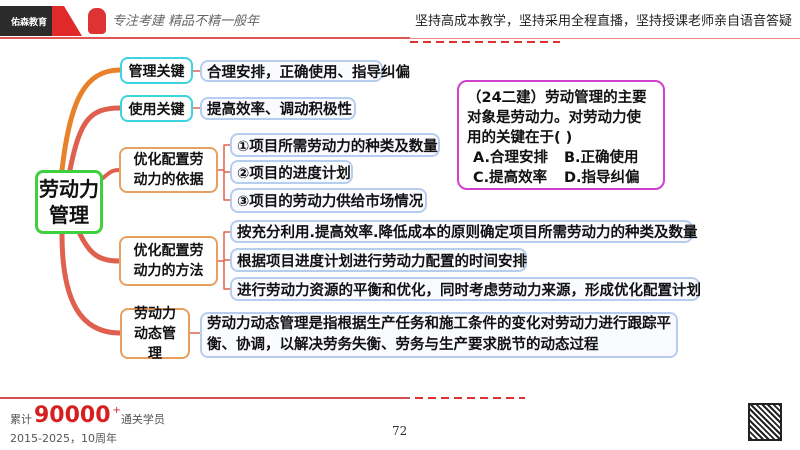 This screenshot has height=450, width=800. Describe the element at coordinates (328, 200) in the screenshot. I see `leaf-item: ③项目的劳动力供给市场情况` at that location.